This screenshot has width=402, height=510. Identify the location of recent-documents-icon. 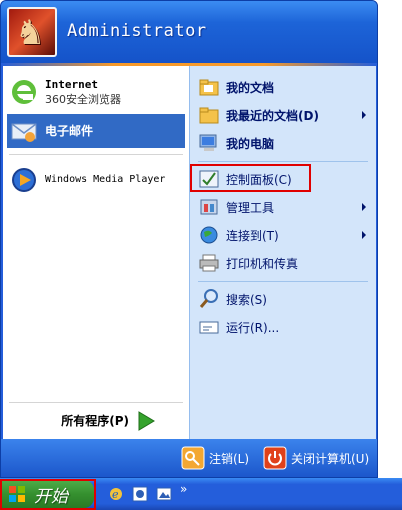
(209, 115).